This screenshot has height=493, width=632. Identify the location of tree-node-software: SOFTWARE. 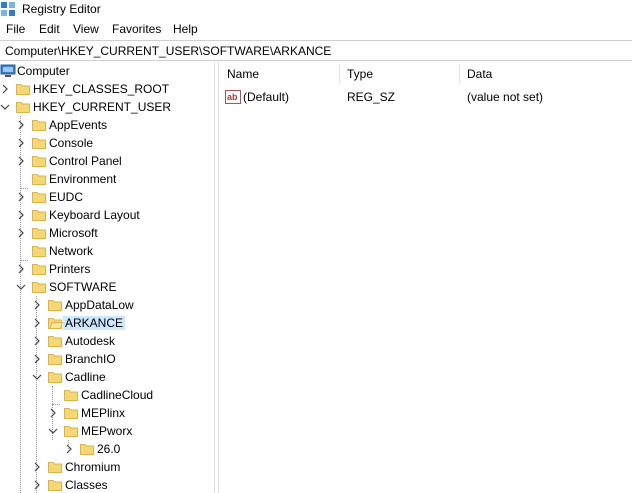
(107, 287).